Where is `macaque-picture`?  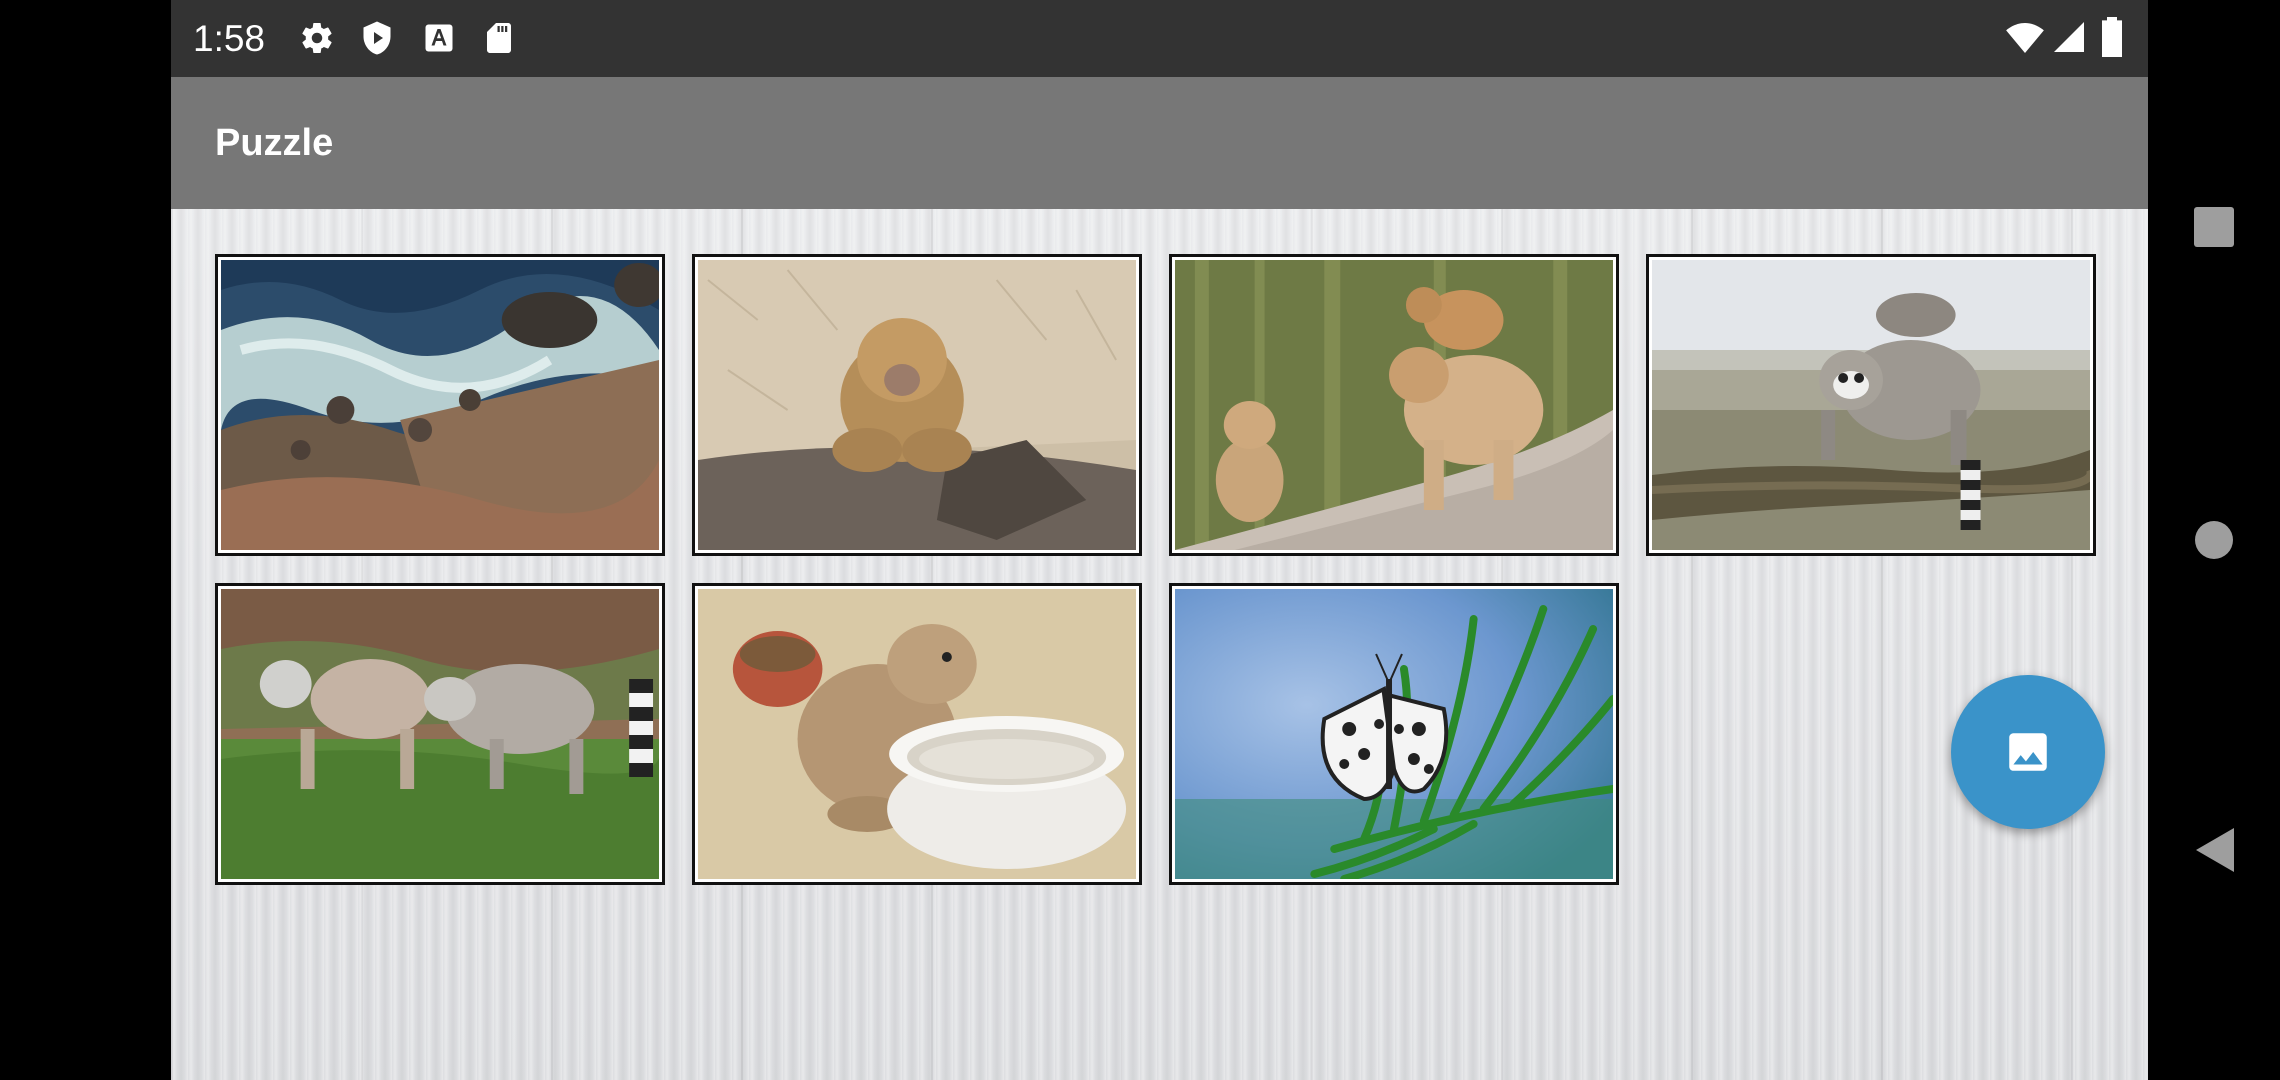
macaque-picture is located at coordinates (917, 405).